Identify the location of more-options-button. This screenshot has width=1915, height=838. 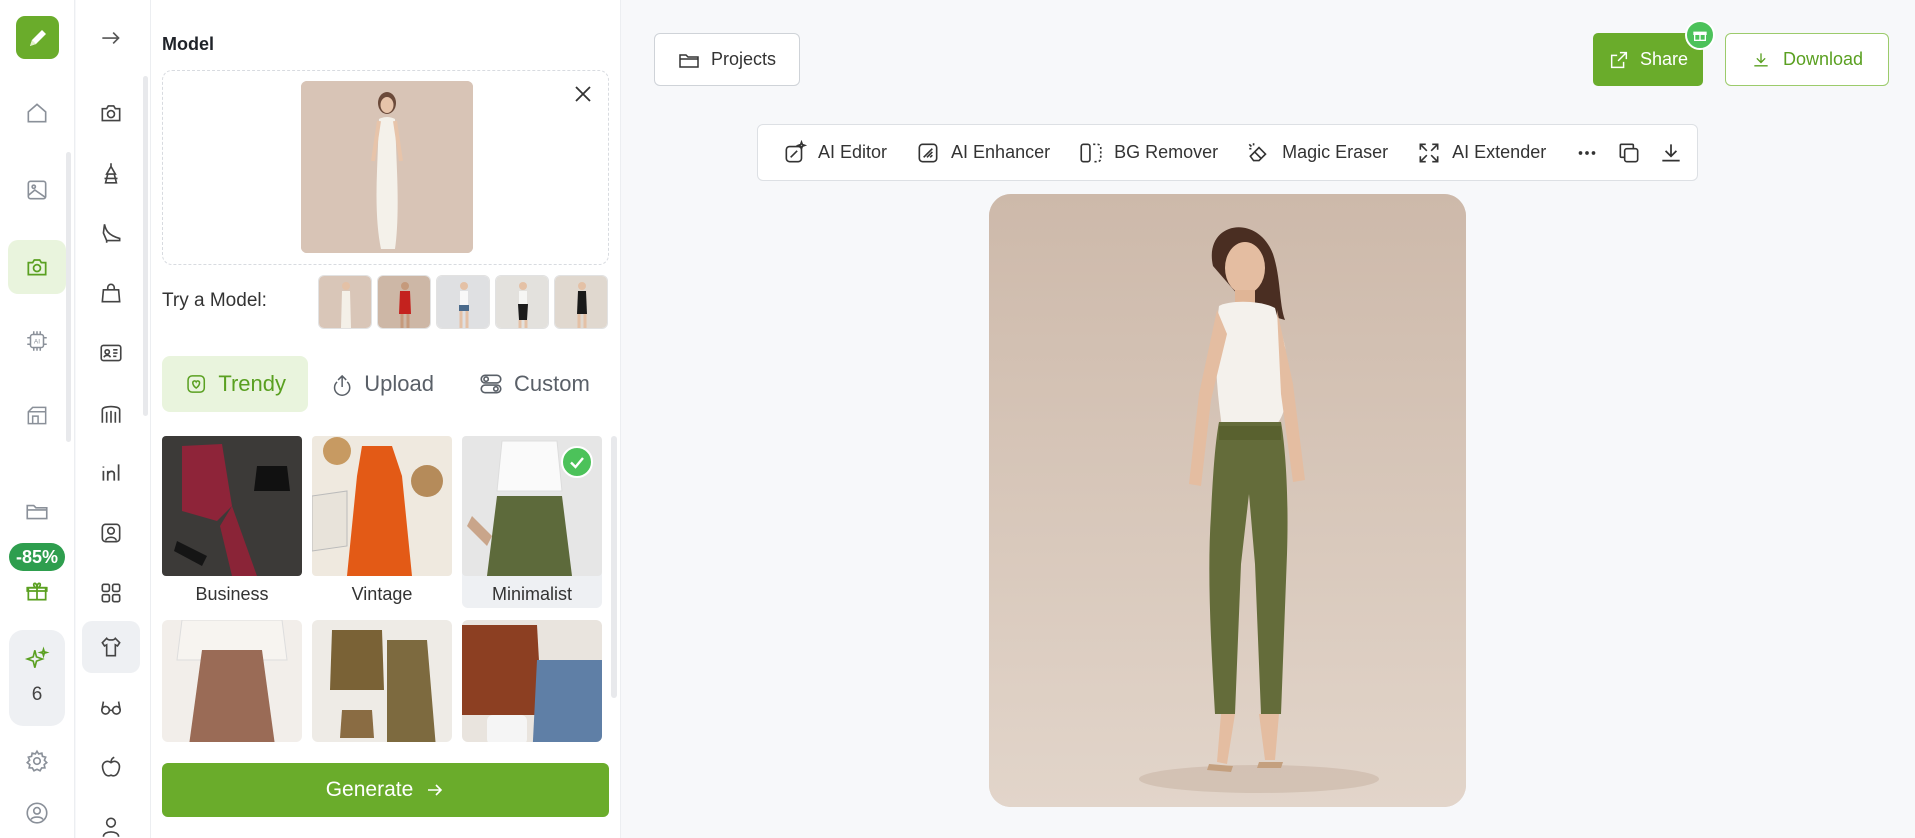
(1587, 153).